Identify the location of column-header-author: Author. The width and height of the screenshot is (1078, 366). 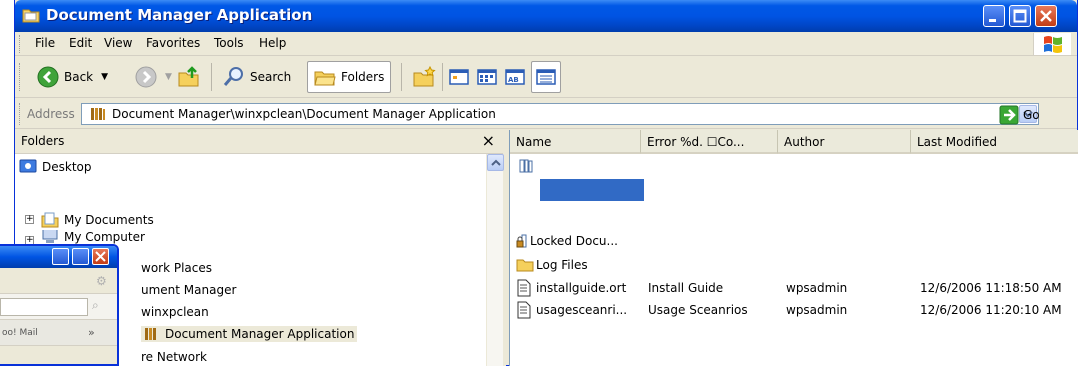
(844, 142).